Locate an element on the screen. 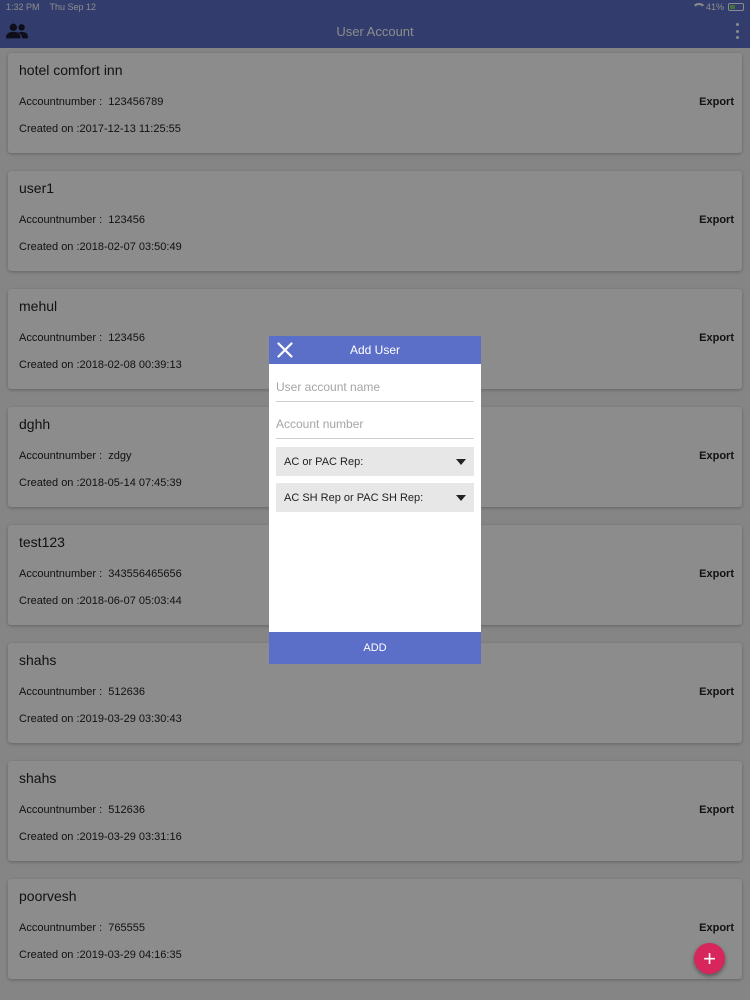 The height and width of the screenshot is (1000, 750). ac-sh-rep-label: AC SH Rep or PAC SH Rep: is located at coordinates (354, 497).